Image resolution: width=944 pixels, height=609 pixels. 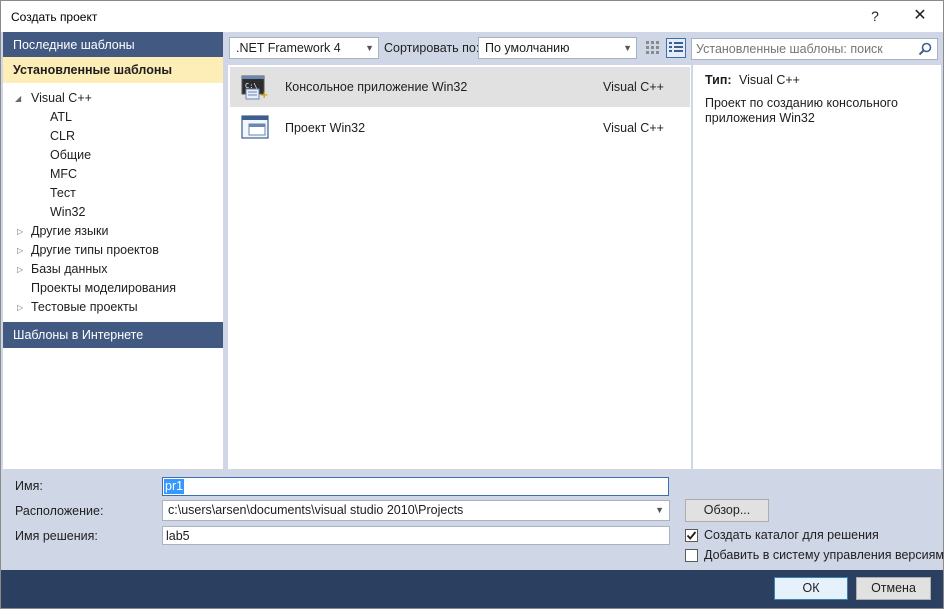 I want to click on search-box, so click(x=814, y=49).